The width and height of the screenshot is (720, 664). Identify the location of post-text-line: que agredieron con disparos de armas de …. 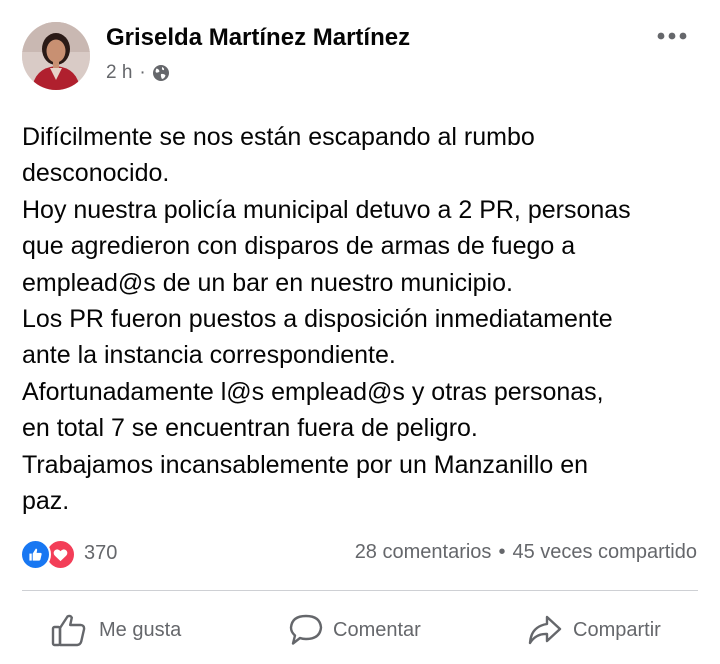
(299, 246).